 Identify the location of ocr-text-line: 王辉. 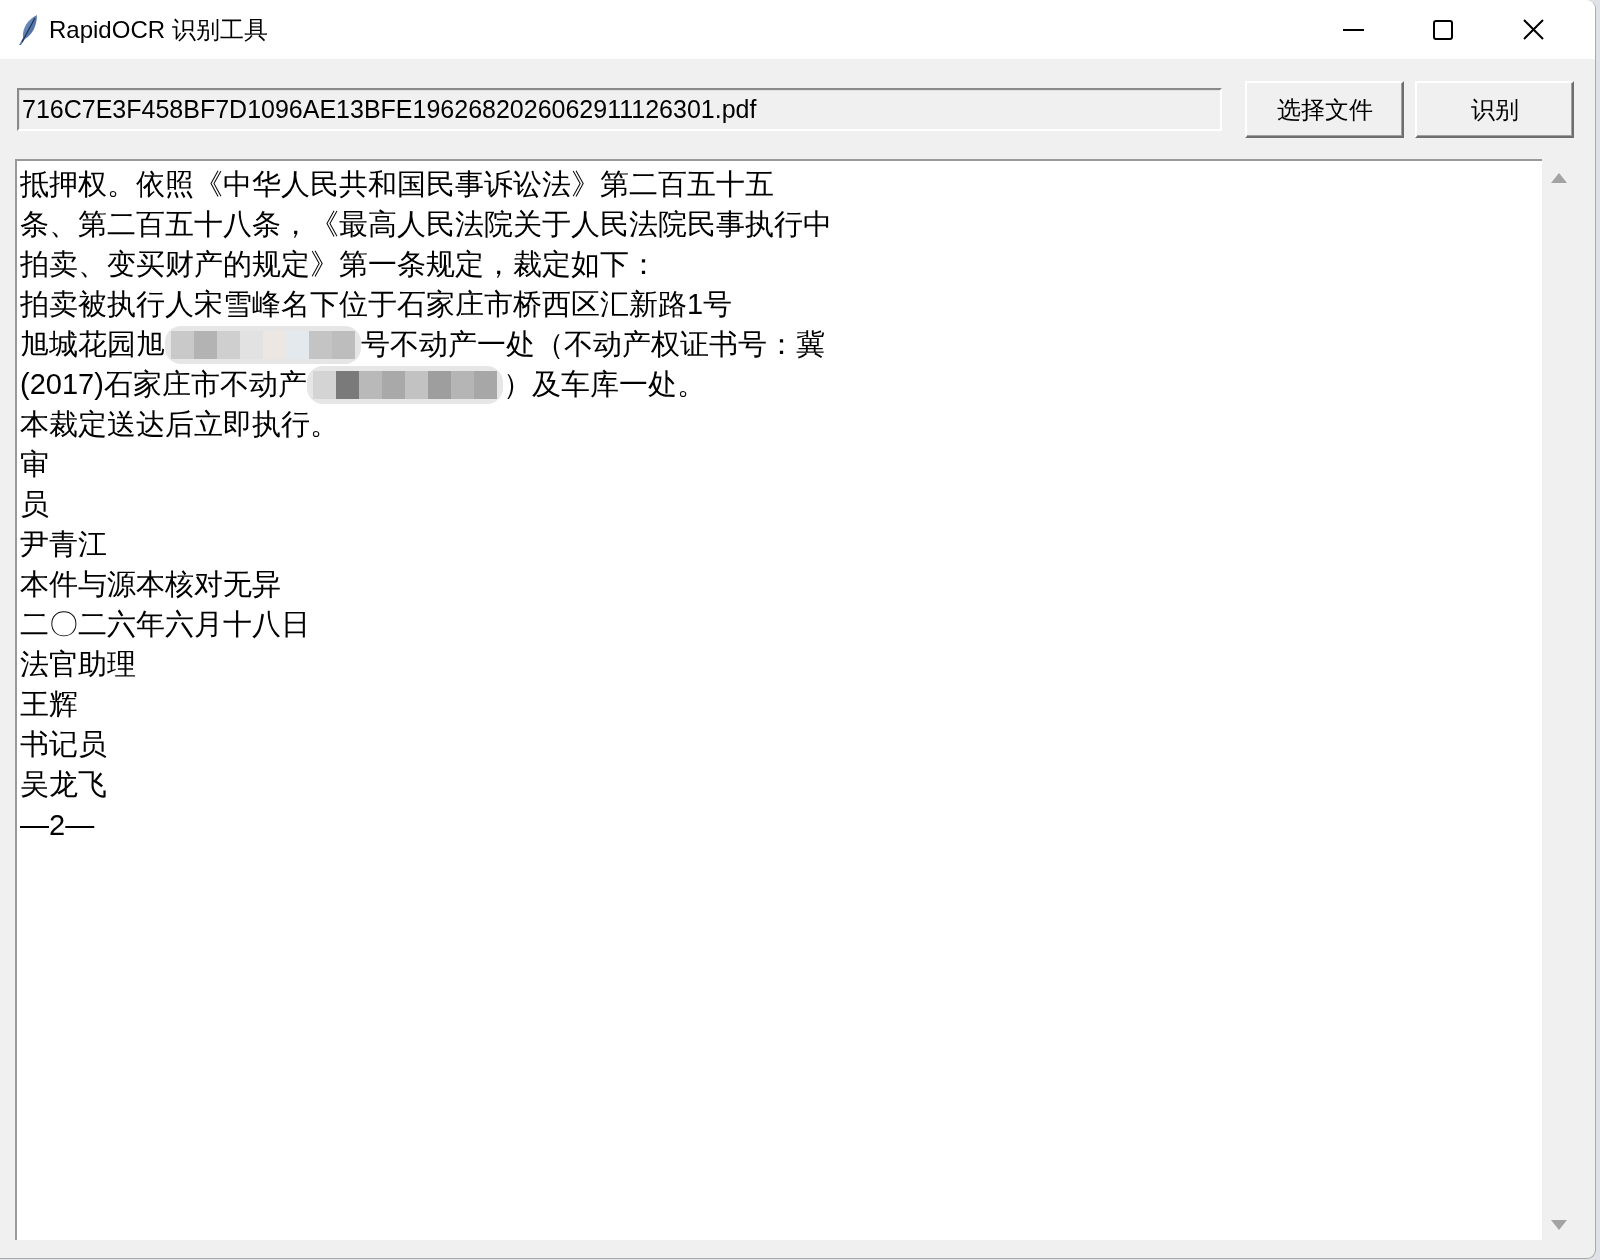
(49, 704).